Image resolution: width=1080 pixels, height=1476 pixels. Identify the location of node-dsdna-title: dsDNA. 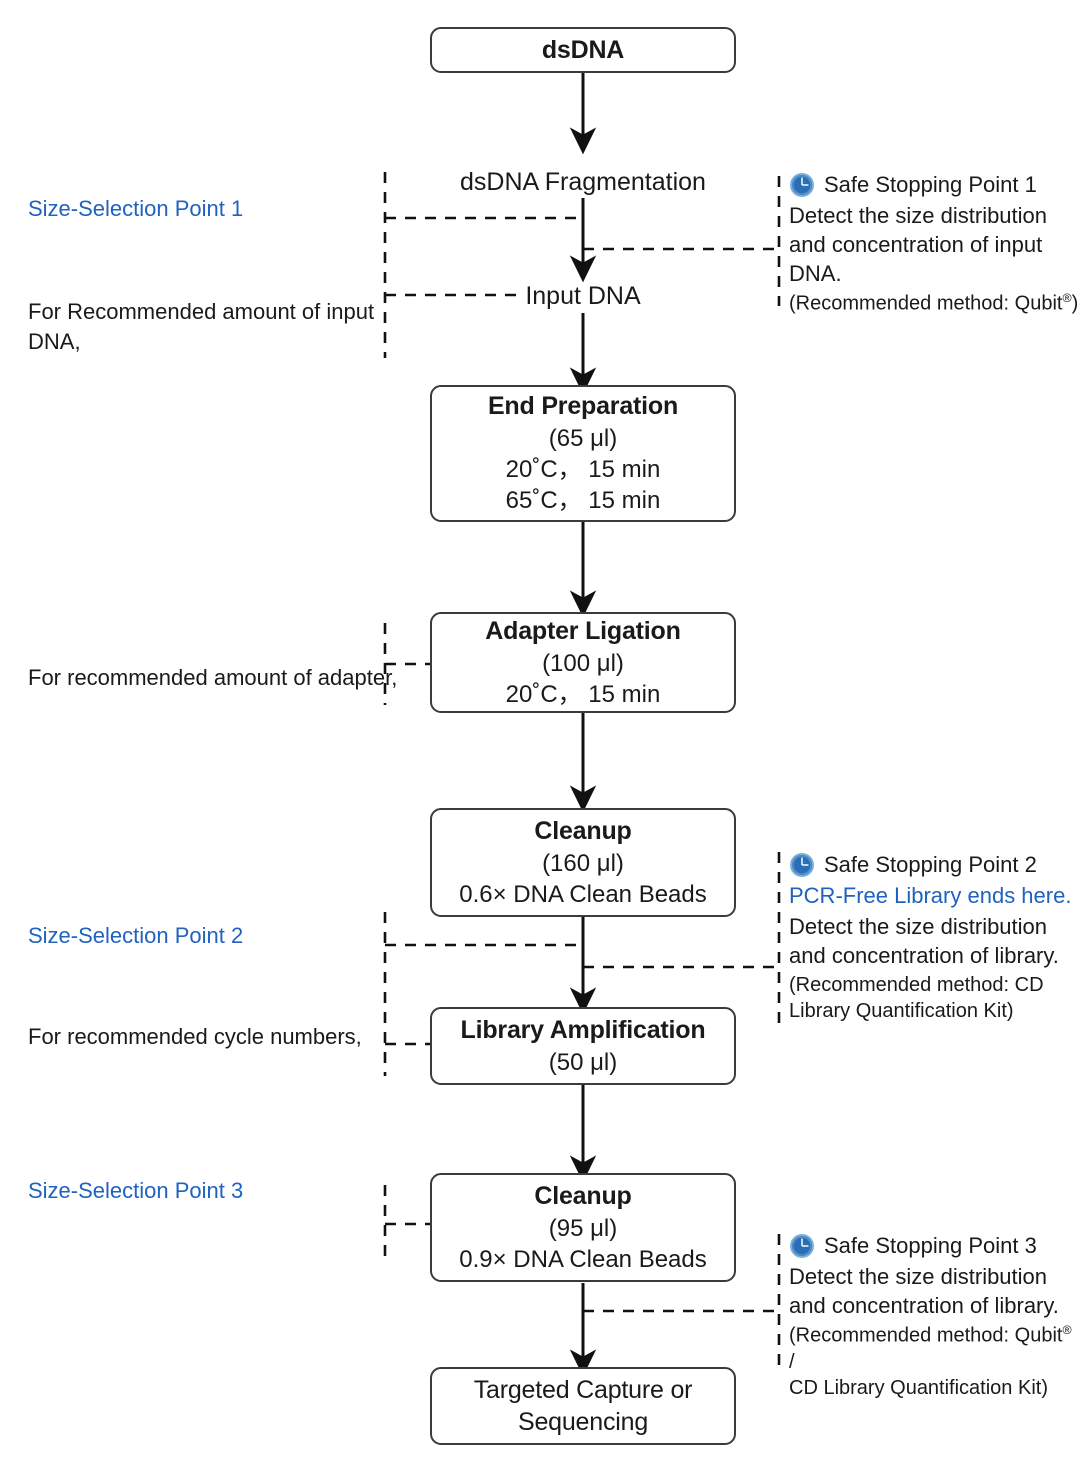
(583, 49).